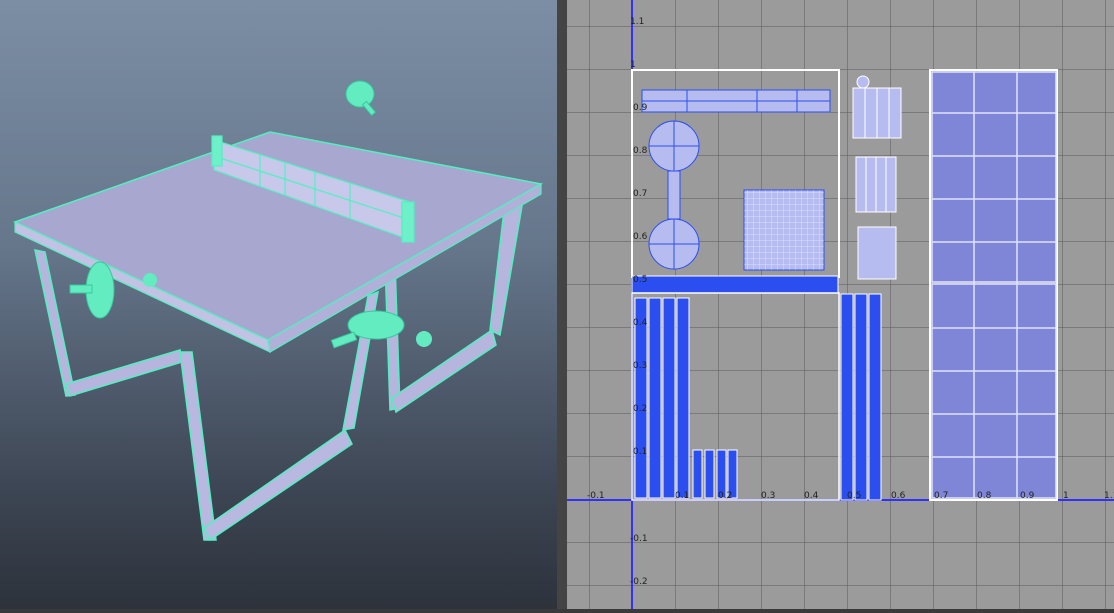  What do you see at coordinates (92, 290) in the screenshot?
I see `paddle-left` at bounding box center [92, 290].